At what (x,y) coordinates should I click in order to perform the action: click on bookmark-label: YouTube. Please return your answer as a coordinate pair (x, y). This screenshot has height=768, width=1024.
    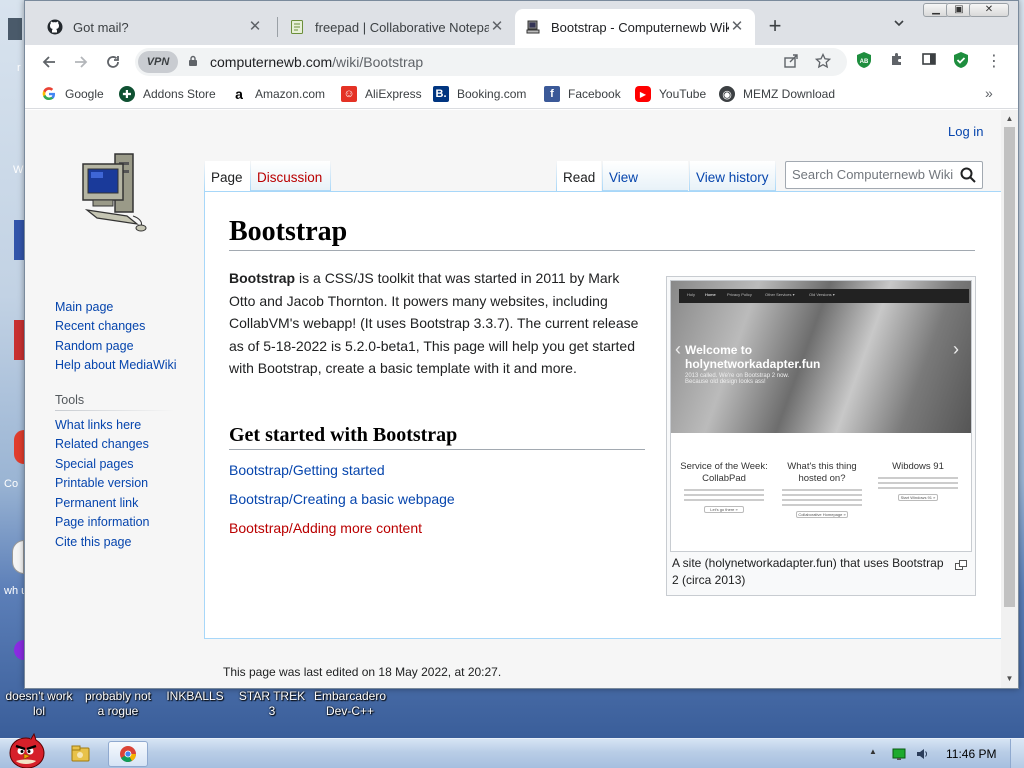
    Looking at the image, I should click on (683, 94).